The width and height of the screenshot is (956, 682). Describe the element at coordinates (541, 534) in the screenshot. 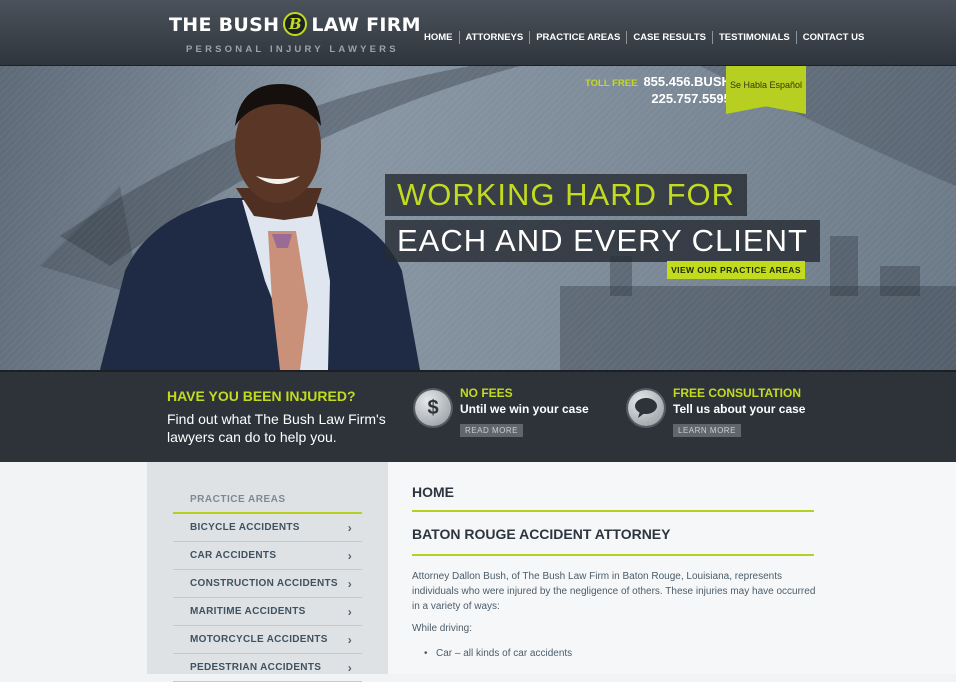

I see `page-title: BATON ROUGE ACCIDENT ATTORNEY` at that location.